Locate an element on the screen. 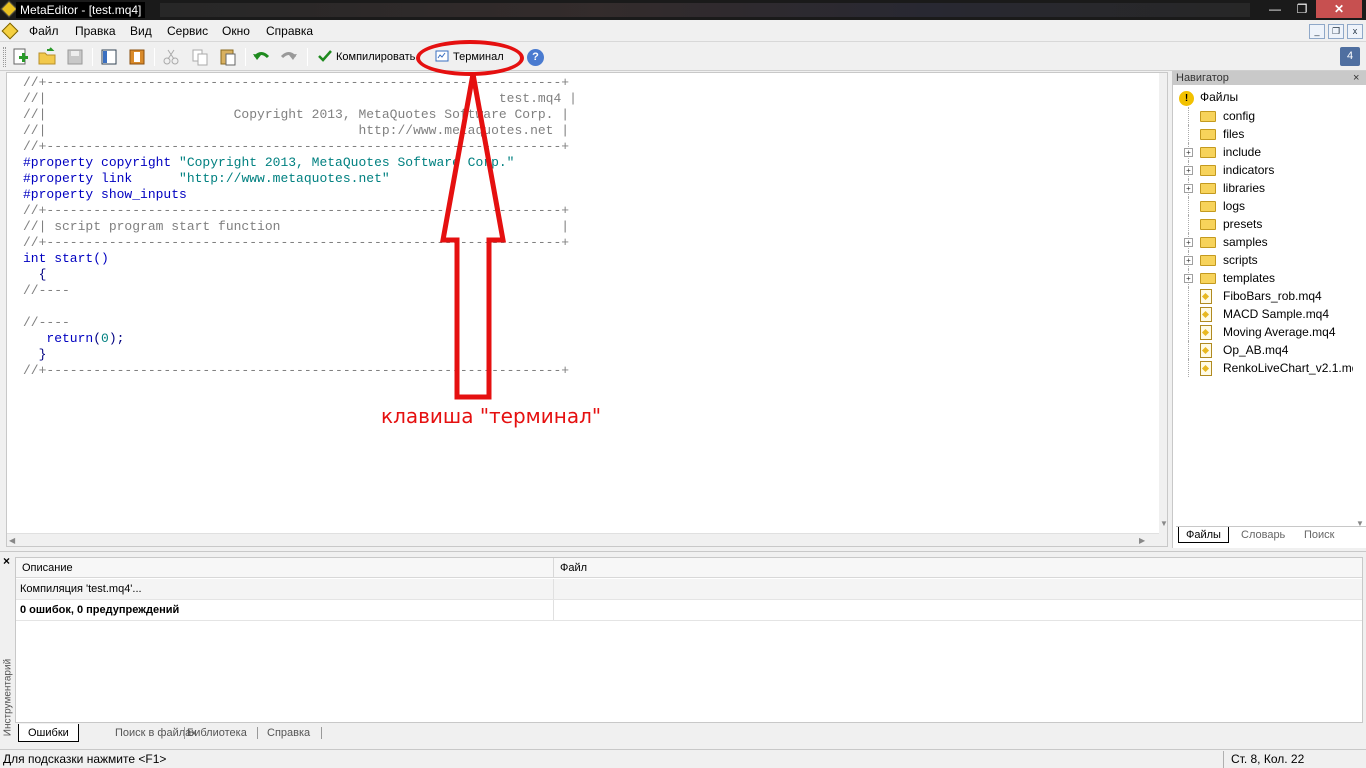 Image resolution: width=1366 pixels, height=768 pixels. maximize-button: ❐ is located at coordinates (1302, 9).